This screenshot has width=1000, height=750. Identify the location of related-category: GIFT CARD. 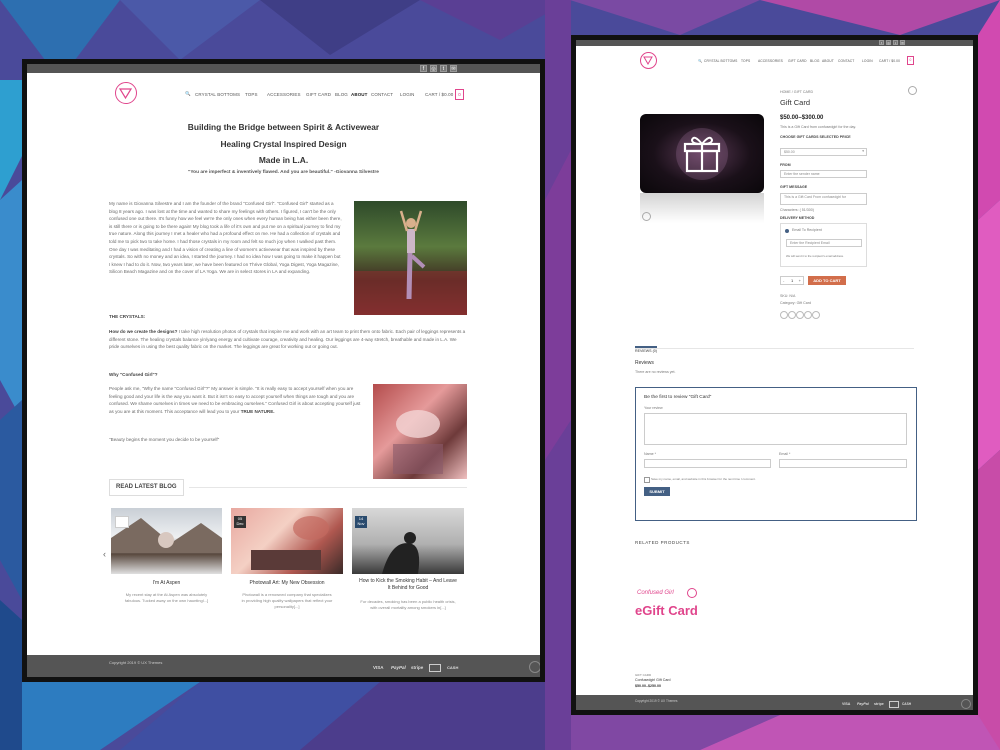
(643, 675).